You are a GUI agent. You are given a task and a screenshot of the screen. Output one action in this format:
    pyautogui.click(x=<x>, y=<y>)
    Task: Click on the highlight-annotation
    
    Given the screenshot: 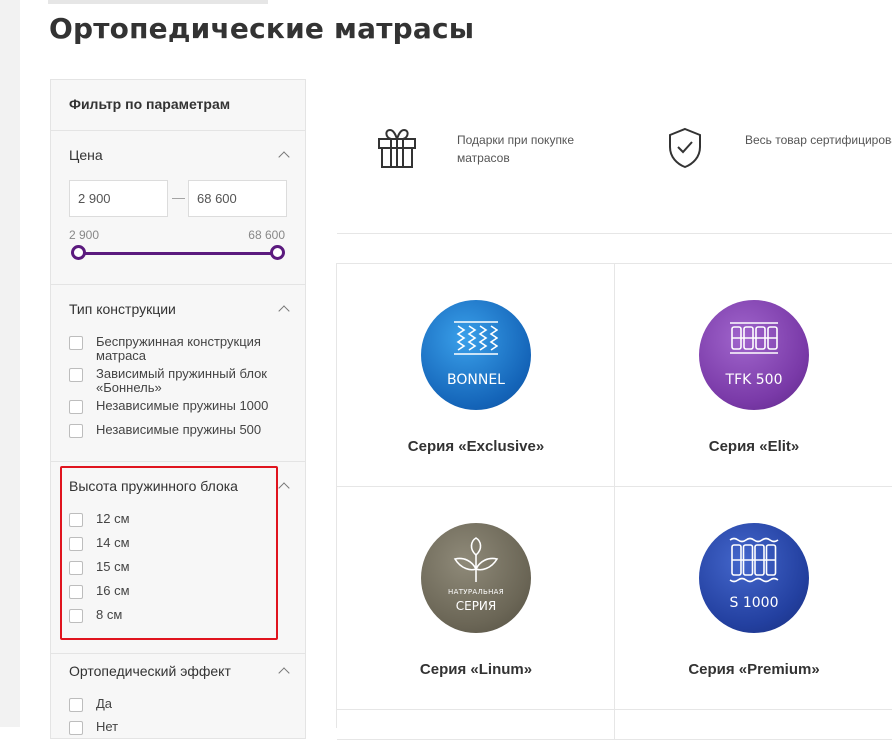 What is the action you would take?
    pyautogui.click(x=169, y=553)
    